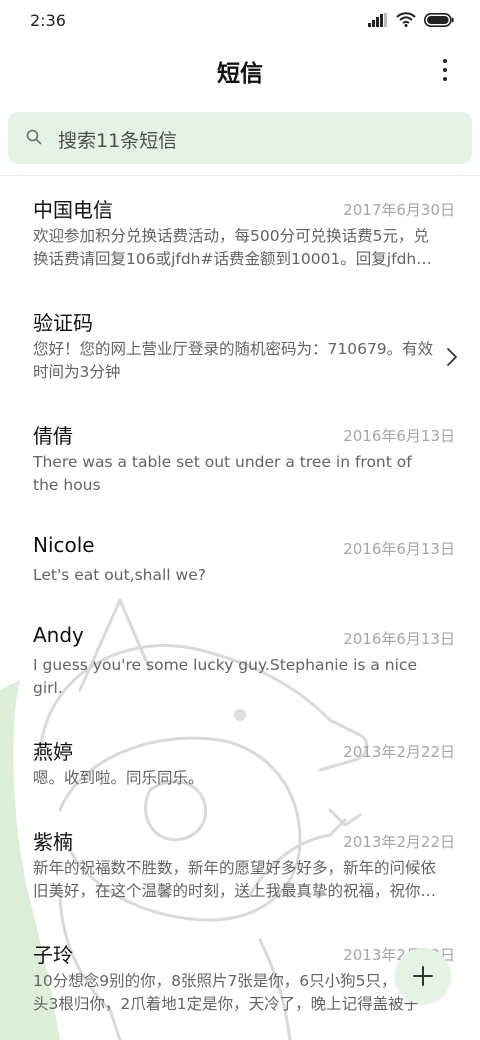 The width and height of the screenshot is (480, 1040). I want to click on divider, so click(240, 175).